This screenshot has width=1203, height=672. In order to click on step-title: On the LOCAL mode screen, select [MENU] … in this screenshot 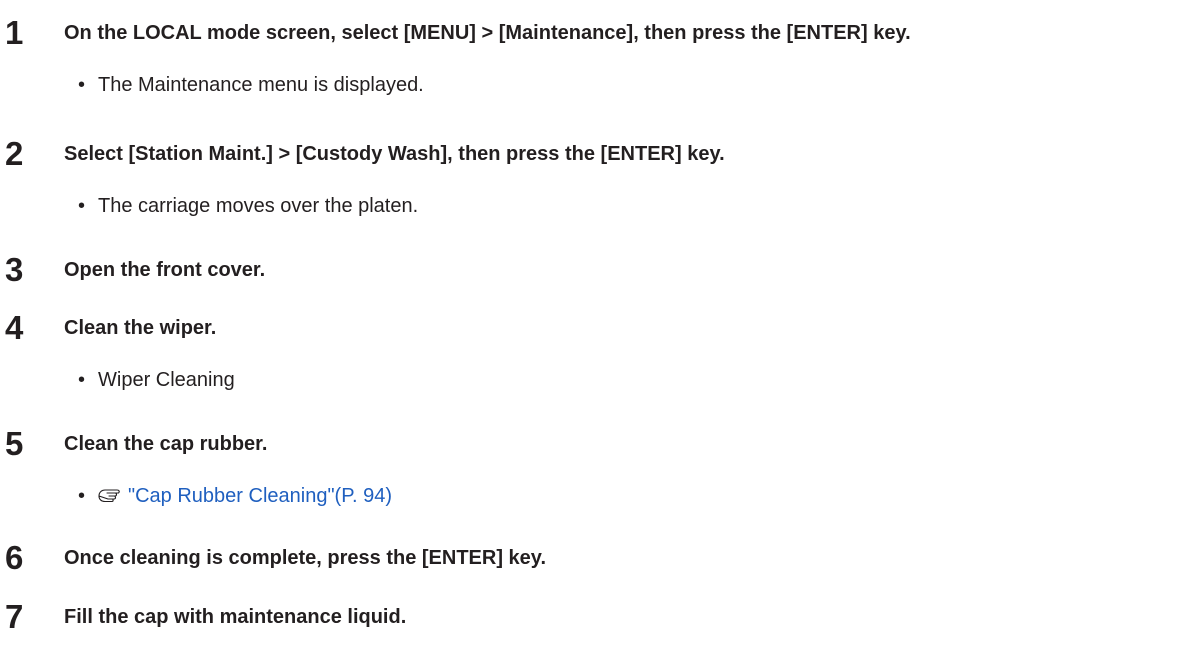, I will do `click(487, 33)`.